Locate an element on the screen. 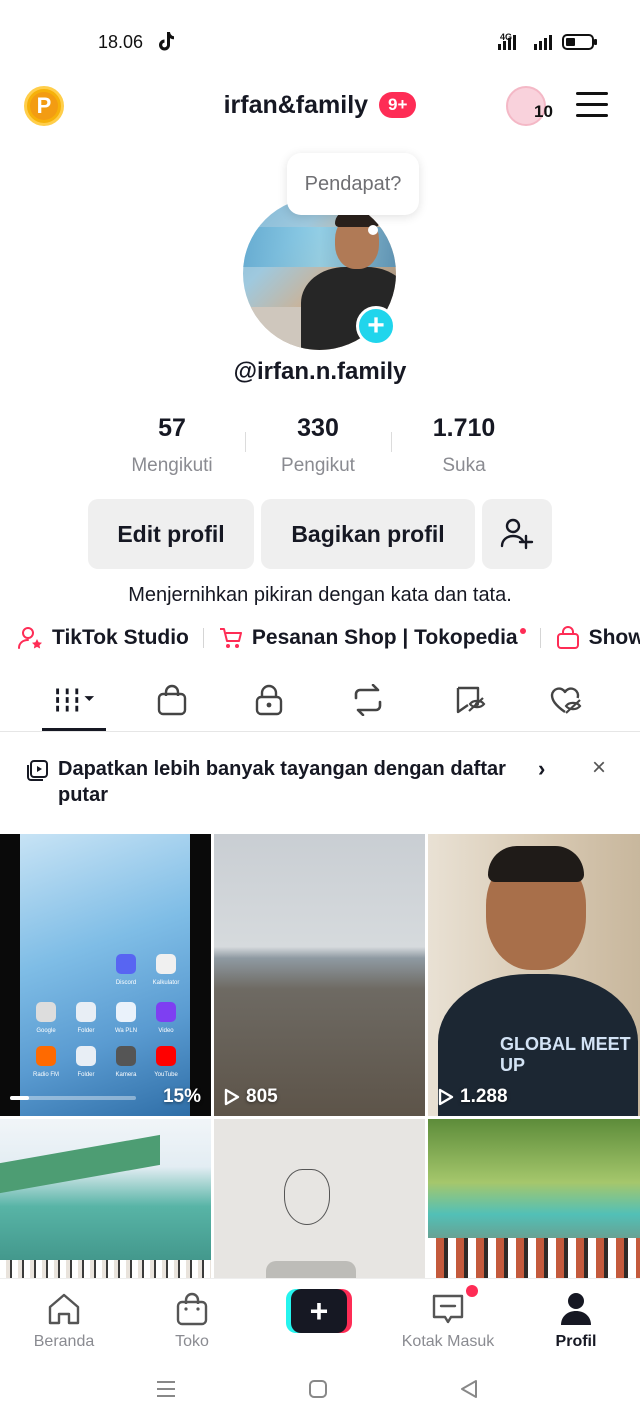 The image size is (640, 1422). video-tile: GLOBAL MEET UP 1.288 is located at coordinates (534, 975).